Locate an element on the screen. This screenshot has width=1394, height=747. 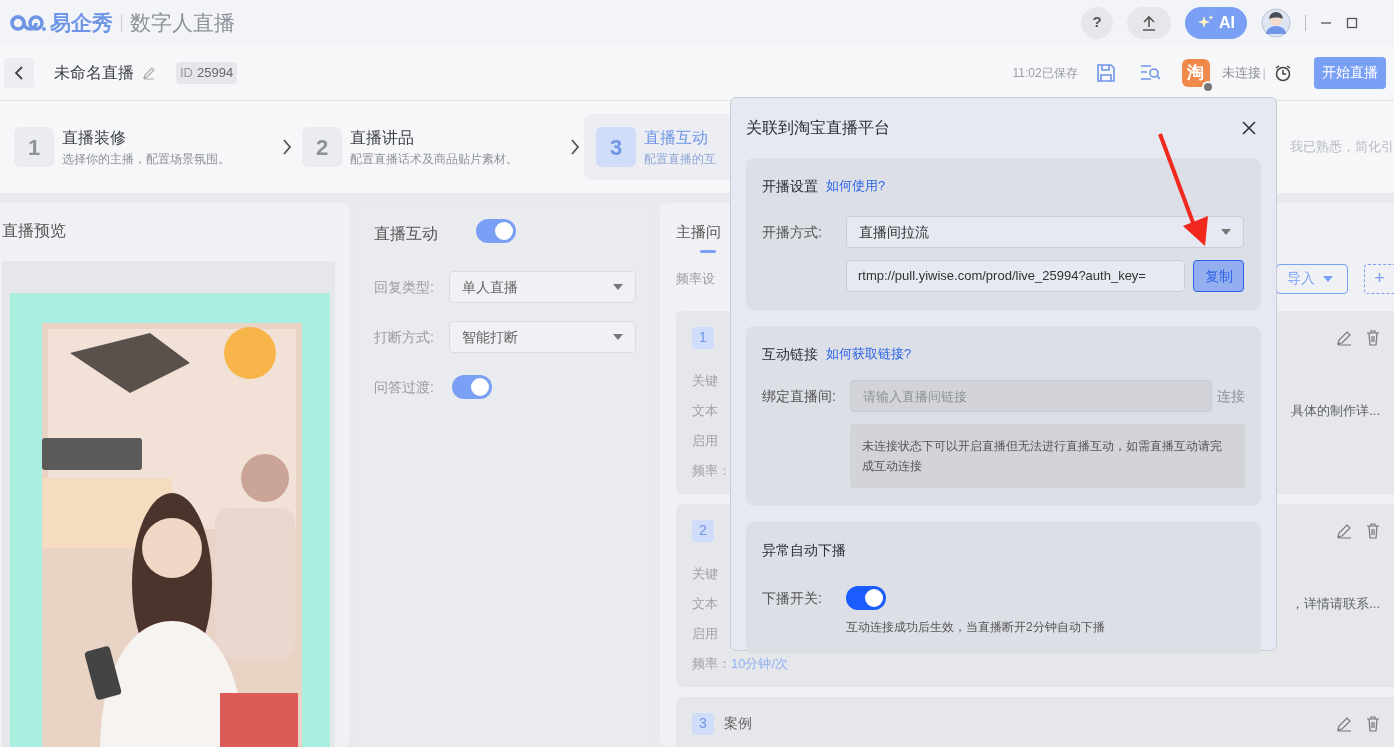
dropdown: 直播间拉流 is located at coordinates (1045, 232).